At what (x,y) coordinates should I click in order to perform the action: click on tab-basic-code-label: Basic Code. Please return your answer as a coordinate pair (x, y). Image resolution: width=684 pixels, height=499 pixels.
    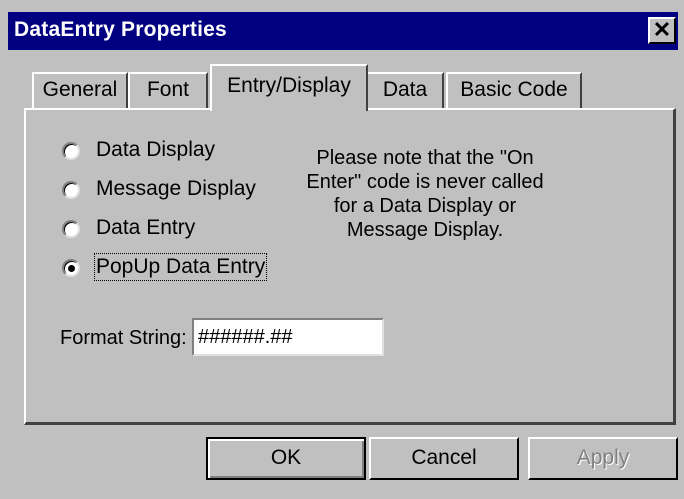
    Looking at the image, I should click on (514, 89).